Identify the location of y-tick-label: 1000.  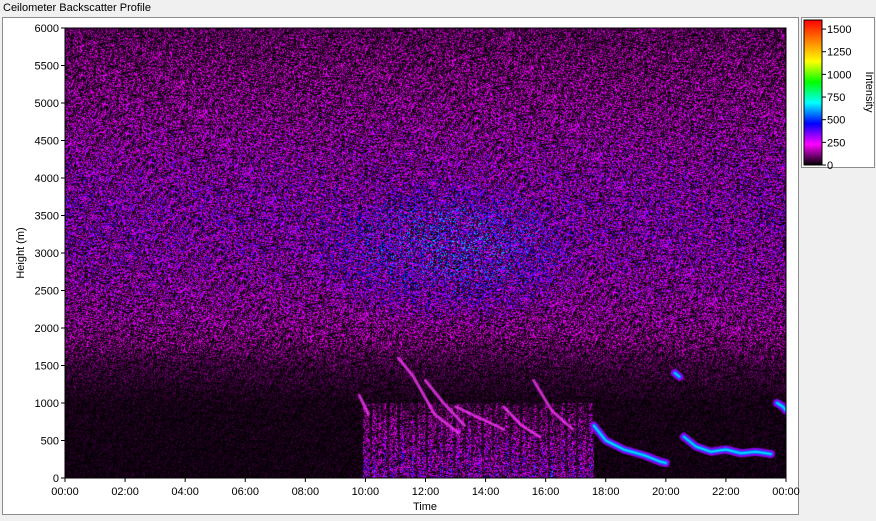
(47, 404).